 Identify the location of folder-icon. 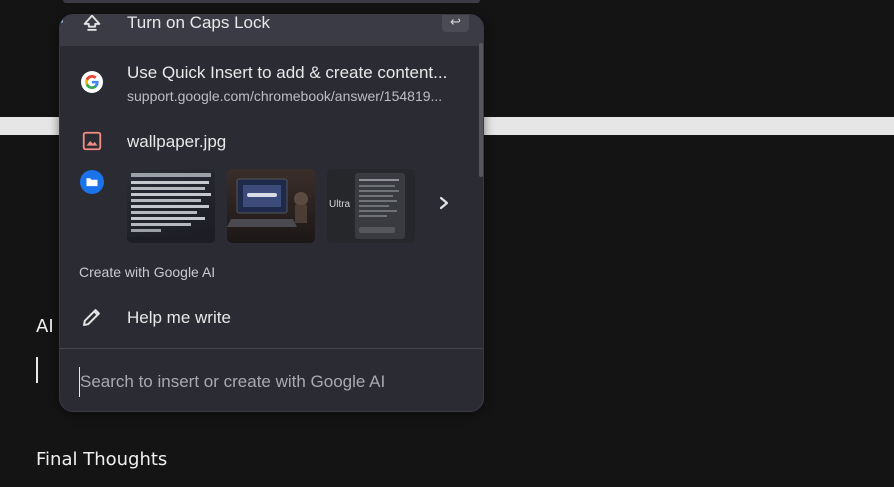
(92, 182).